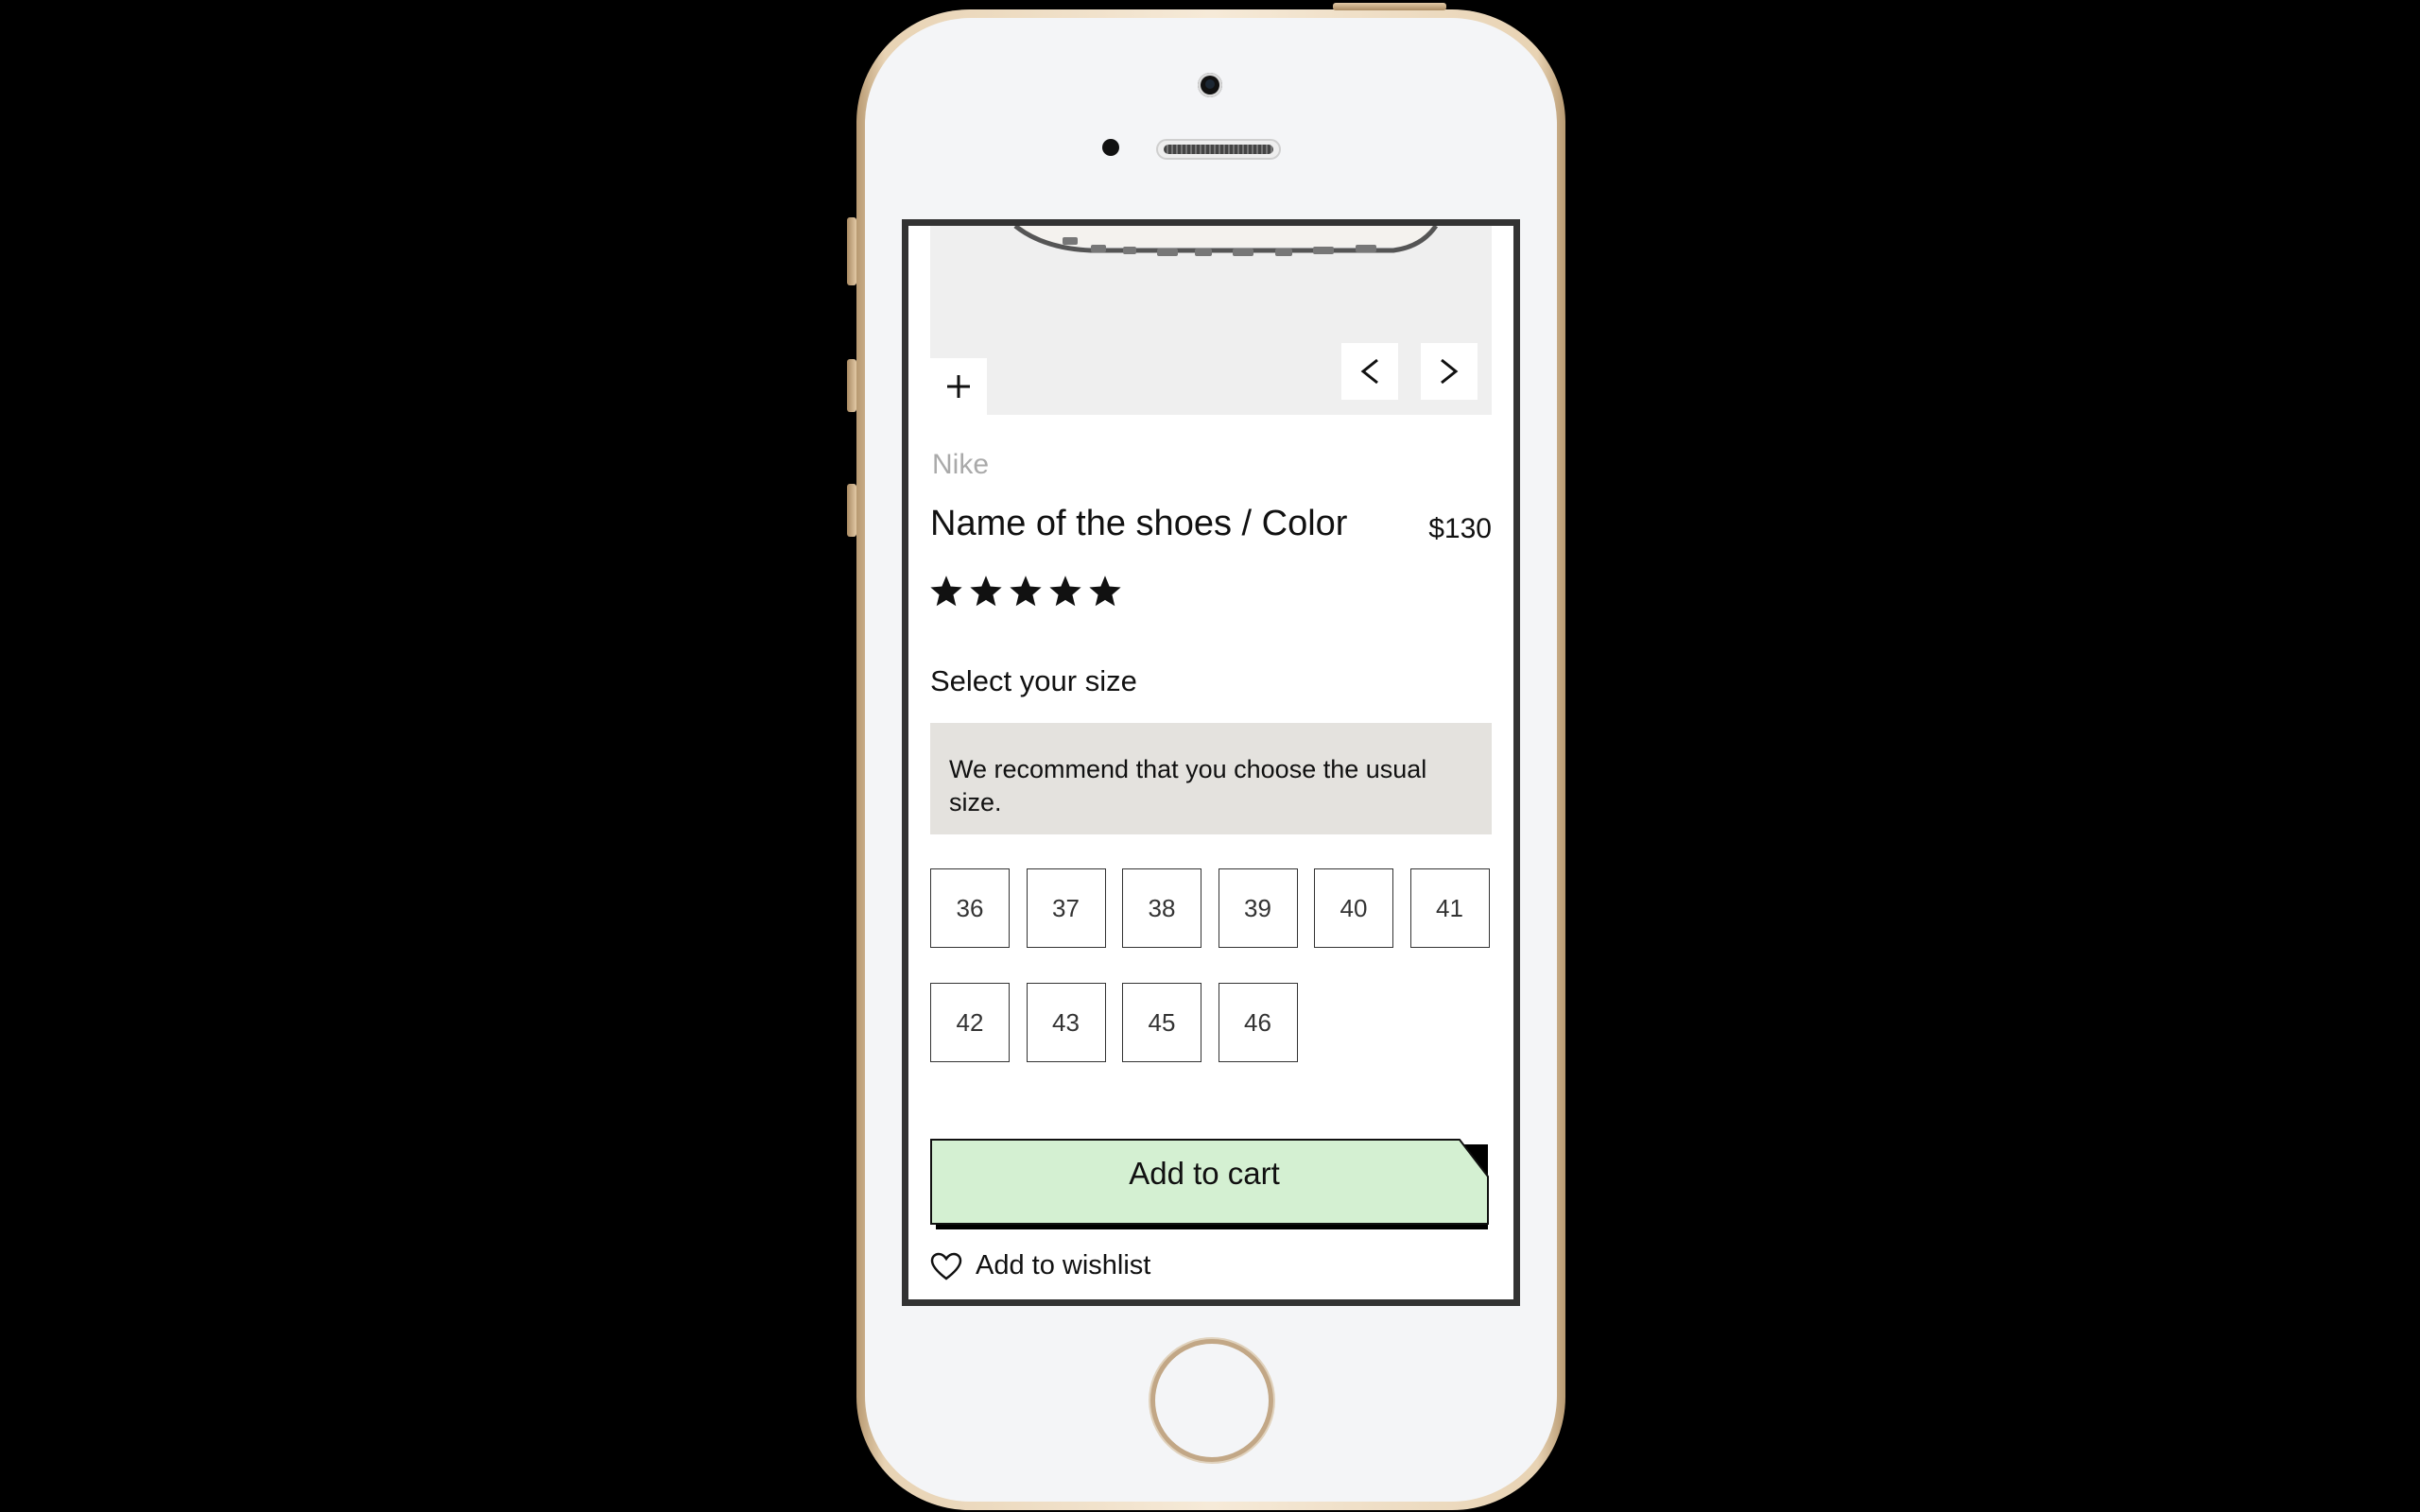  I want to click on select-size-label: Select your size, so click(1033, 680).